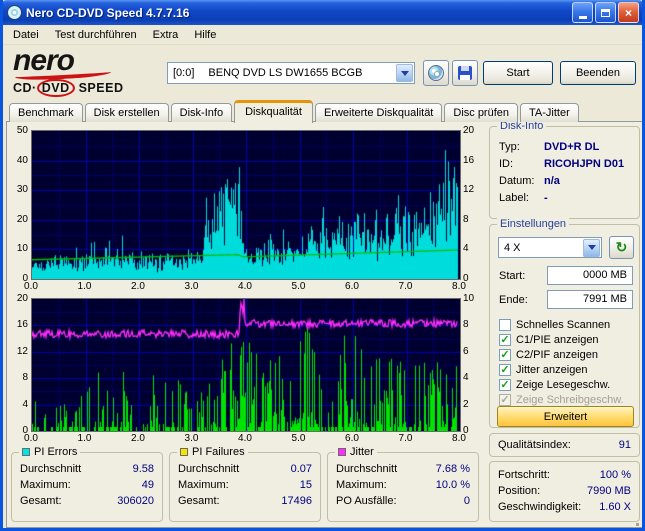 This screenshot has height=531, width=645. I want to click on checkbox-c1-pie-anzeigen: ✓ C1/PIE anzeigen, so click(549, 339).